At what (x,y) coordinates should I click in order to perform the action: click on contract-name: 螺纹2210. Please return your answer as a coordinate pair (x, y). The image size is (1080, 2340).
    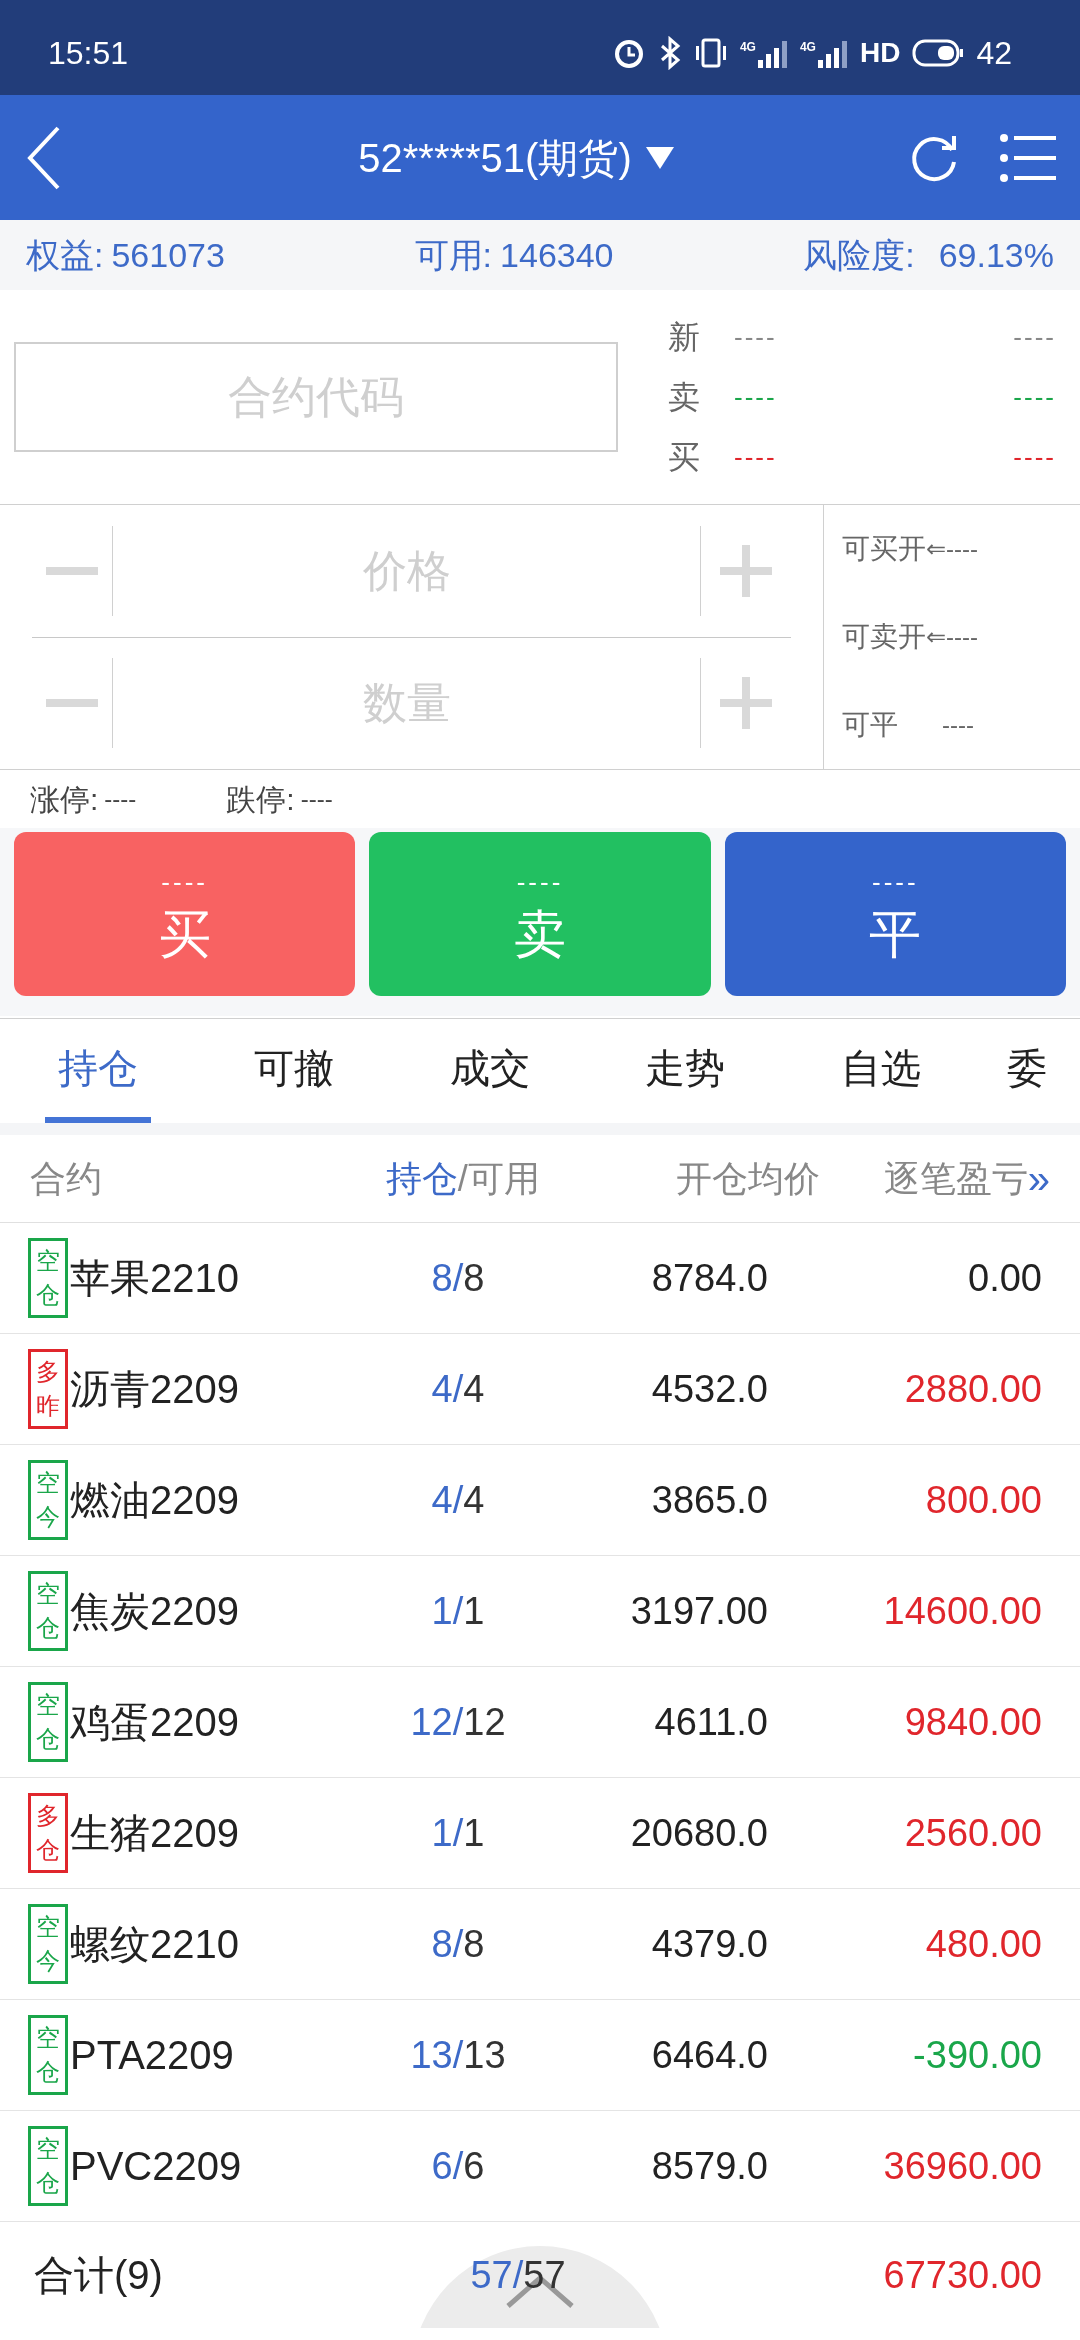
    Looking at the image, I should click on (154, 1944).